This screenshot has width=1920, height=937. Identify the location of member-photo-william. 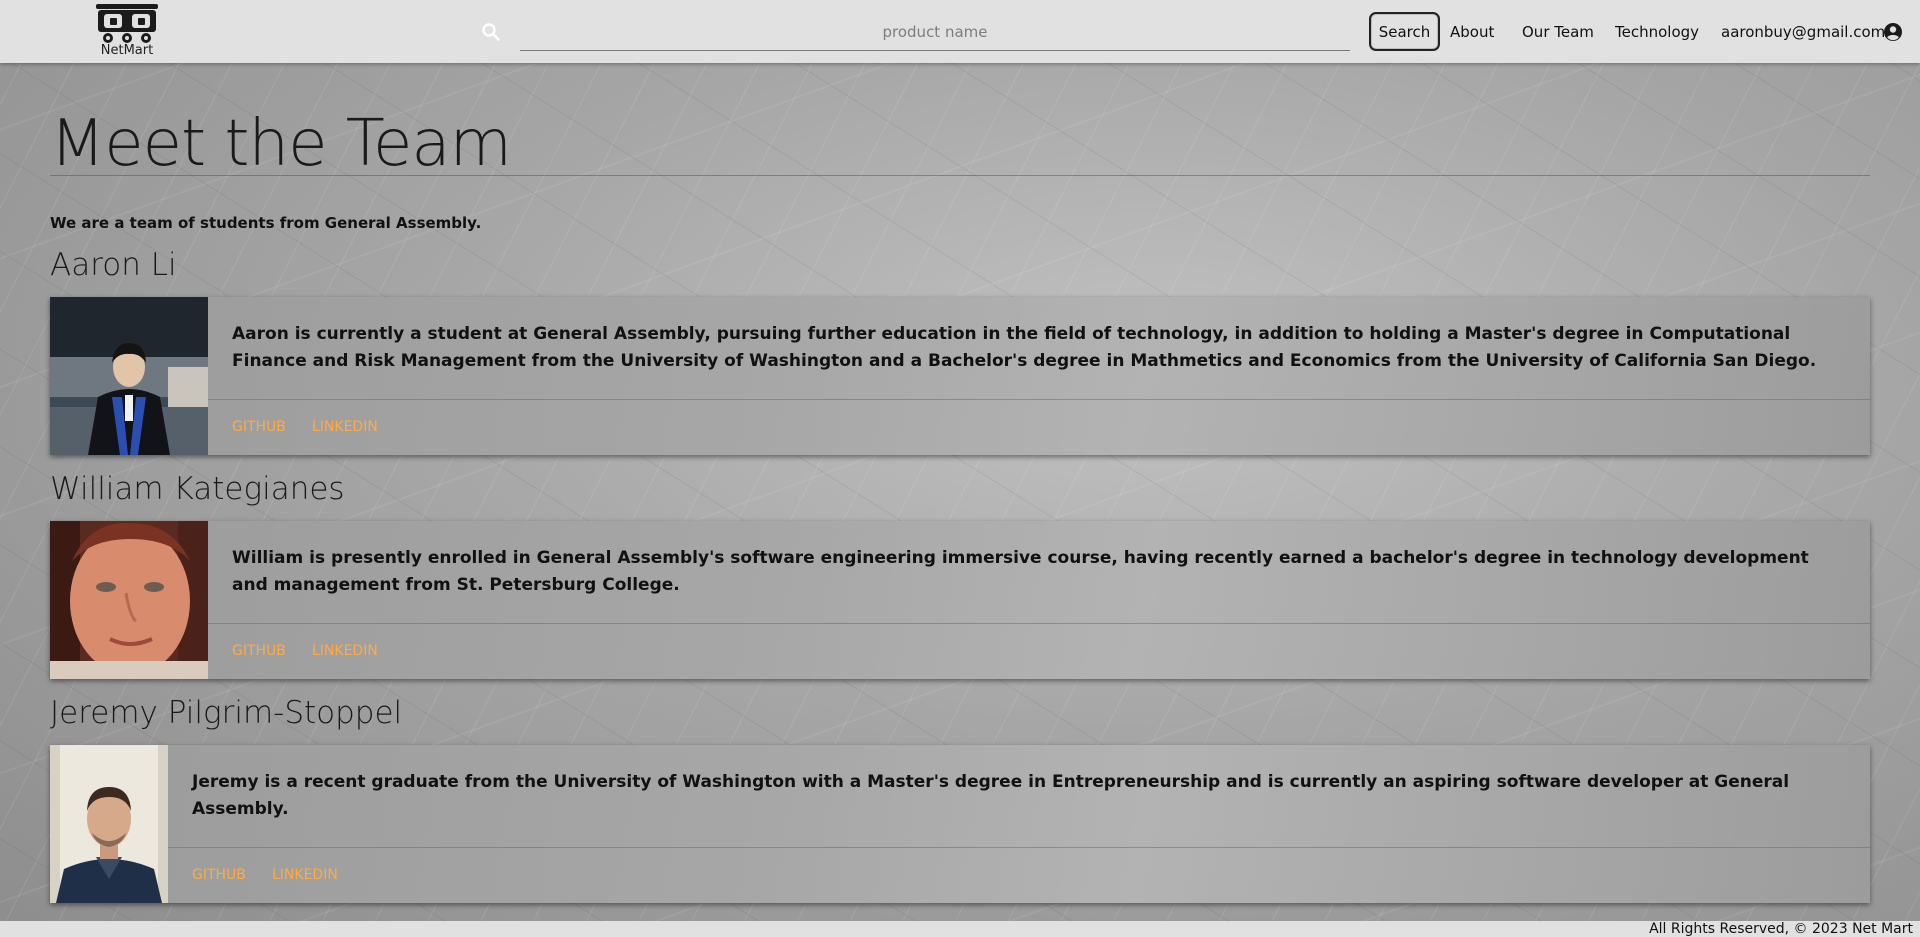
(129, 600).